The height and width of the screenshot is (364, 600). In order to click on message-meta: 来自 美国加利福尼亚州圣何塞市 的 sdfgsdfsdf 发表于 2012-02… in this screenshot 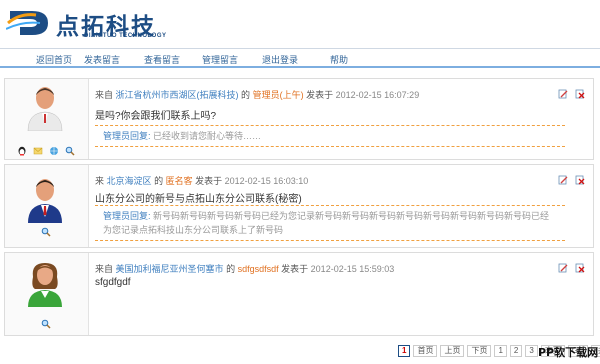, I will do `click(244, 268)`.